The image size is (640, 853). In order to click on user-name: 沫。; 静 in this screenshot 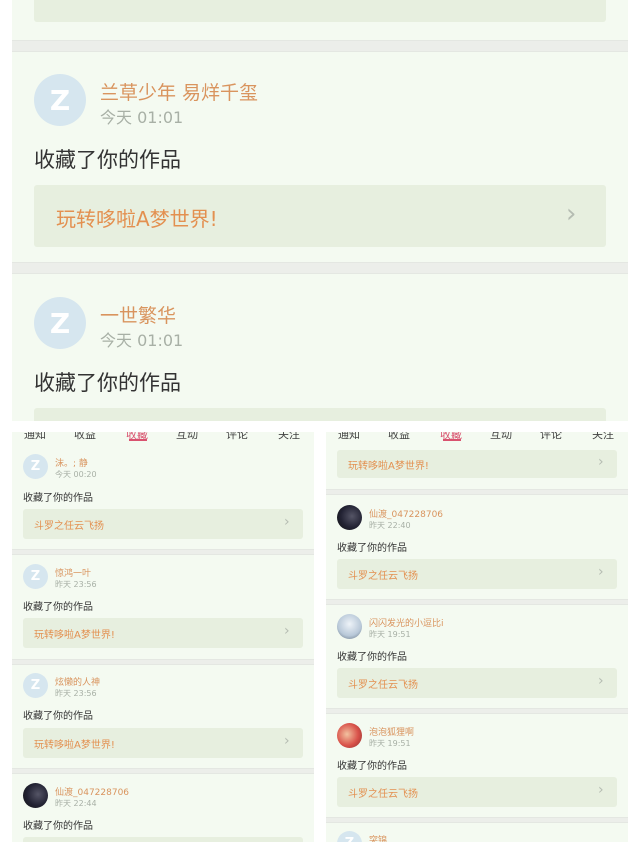, I will do `click(71, 462)`.